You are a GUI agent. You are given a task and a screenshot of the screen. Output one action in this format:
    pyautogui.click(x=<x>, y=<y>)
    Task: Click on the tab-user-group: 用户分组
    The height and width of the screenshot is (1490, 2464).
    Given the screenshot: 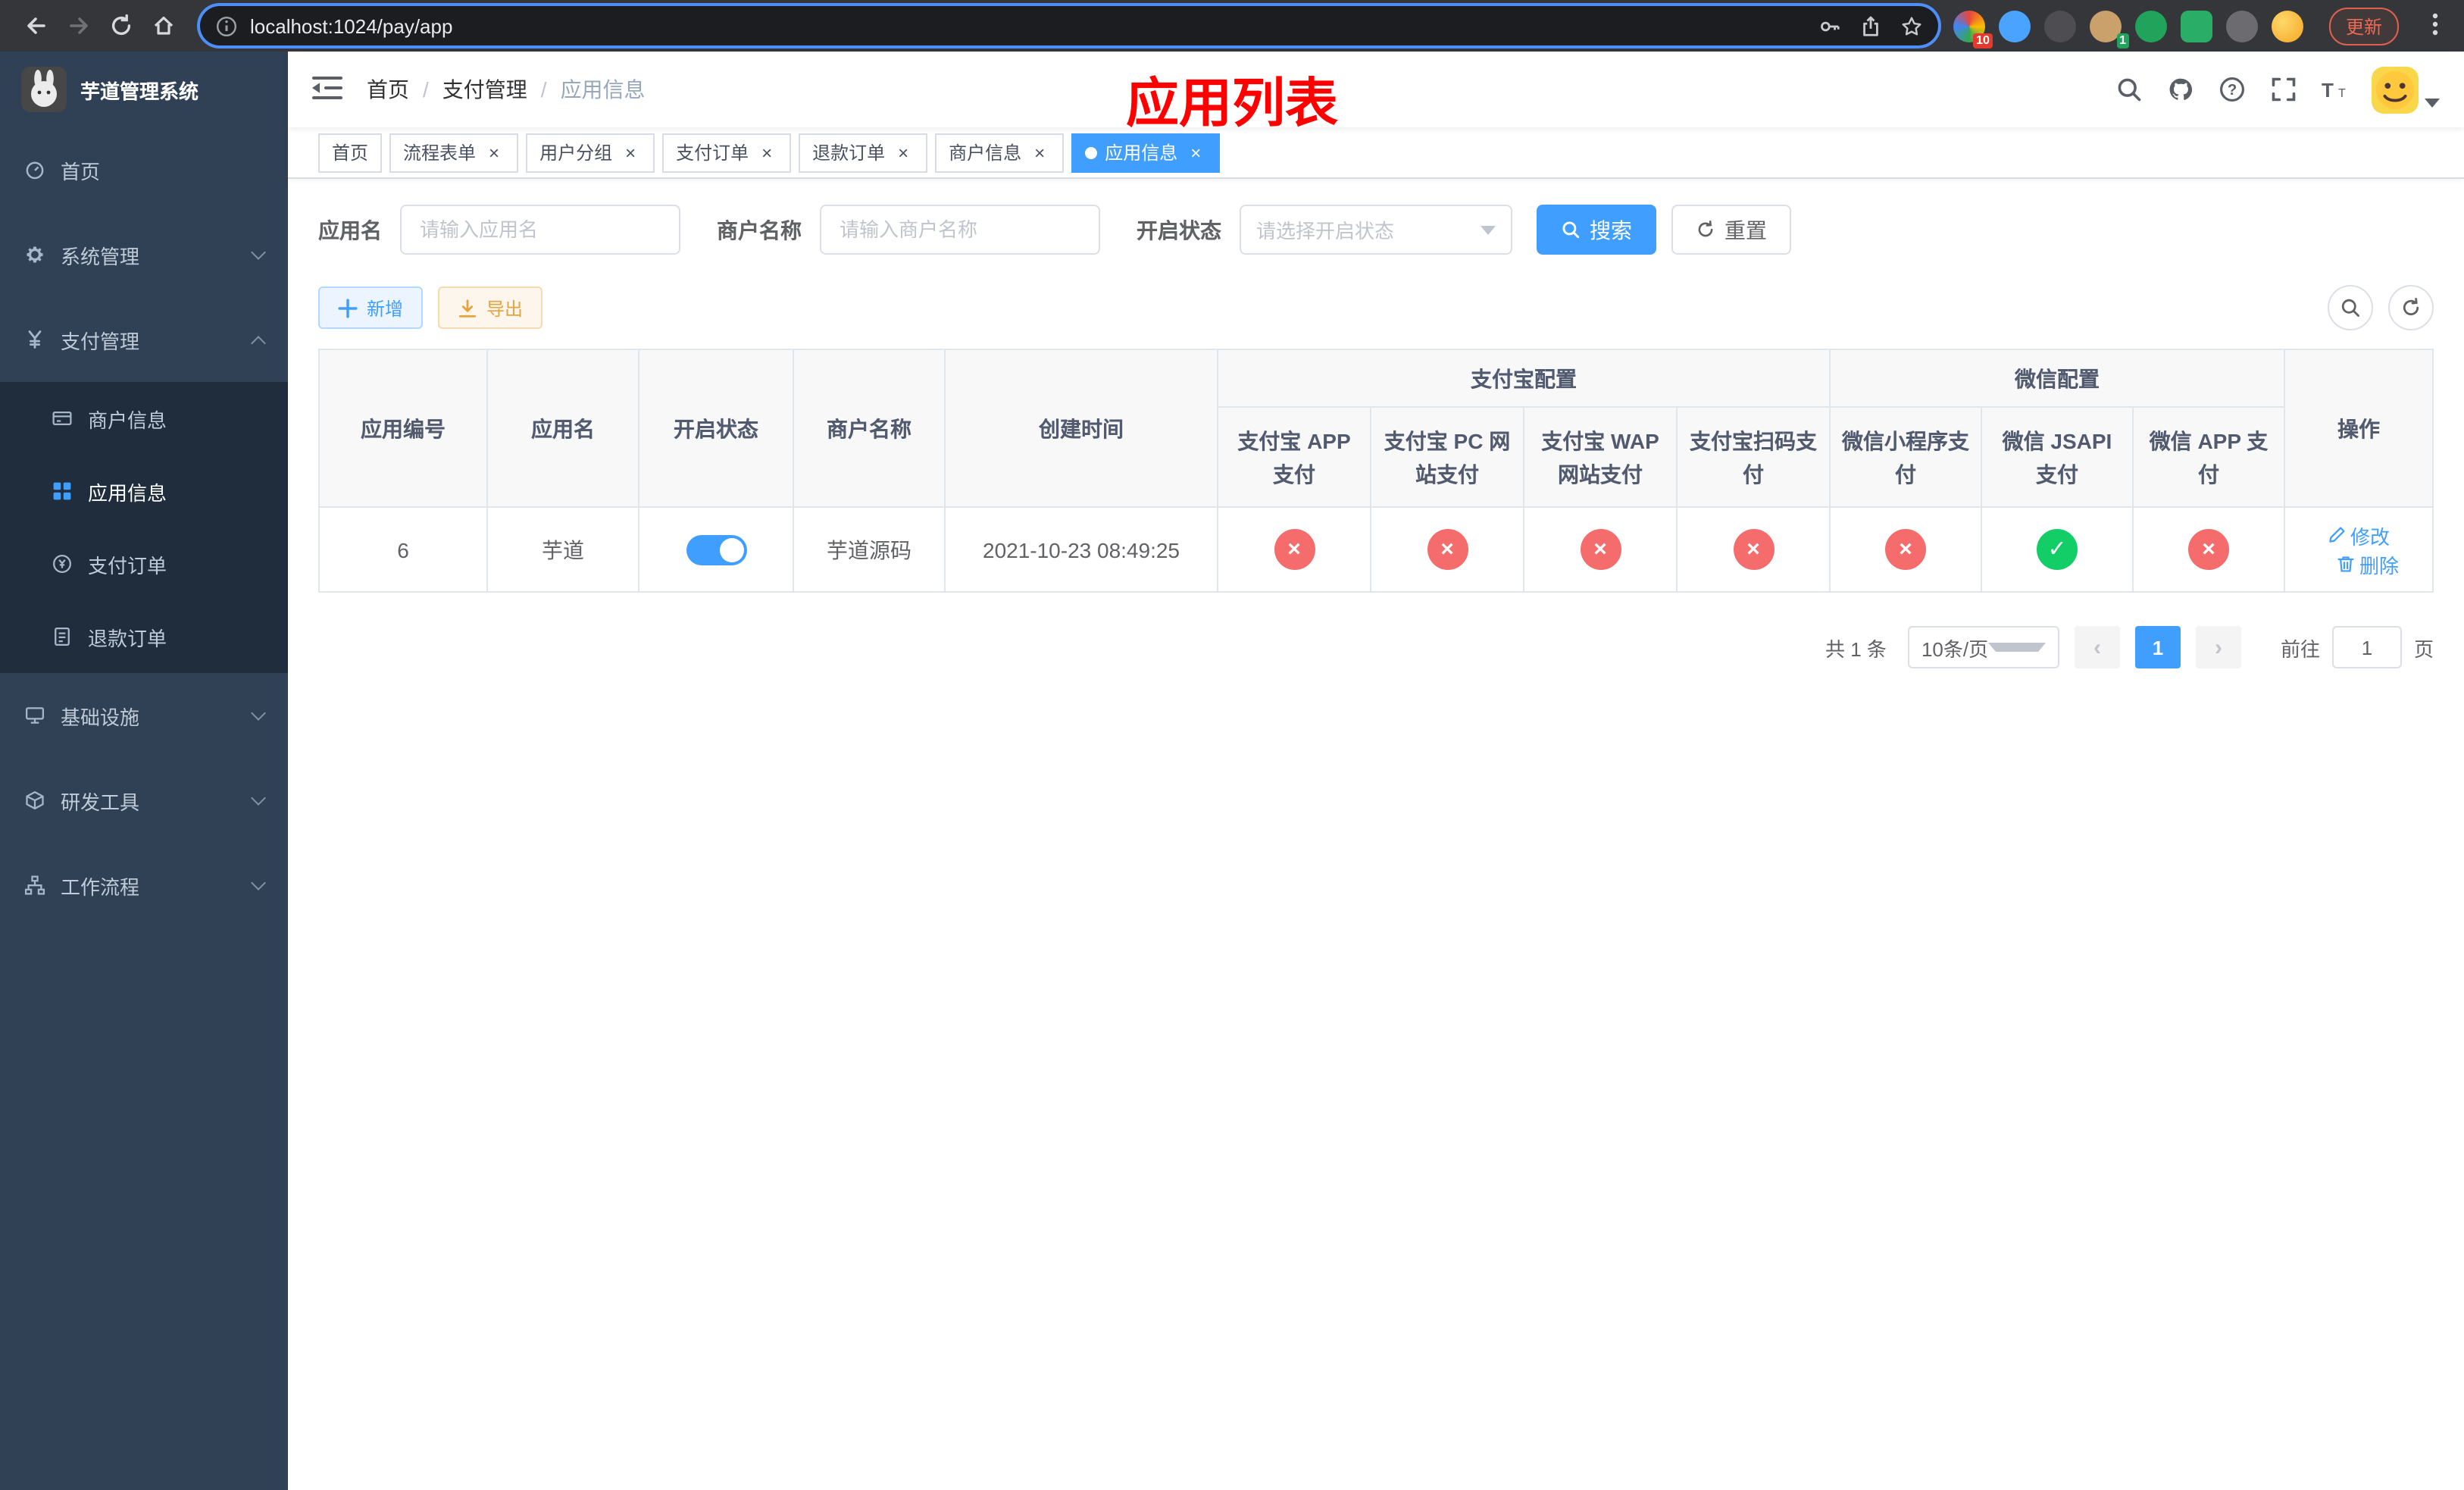 What is the action you would take?
    pyautogui.click(x=590, y=152)
    